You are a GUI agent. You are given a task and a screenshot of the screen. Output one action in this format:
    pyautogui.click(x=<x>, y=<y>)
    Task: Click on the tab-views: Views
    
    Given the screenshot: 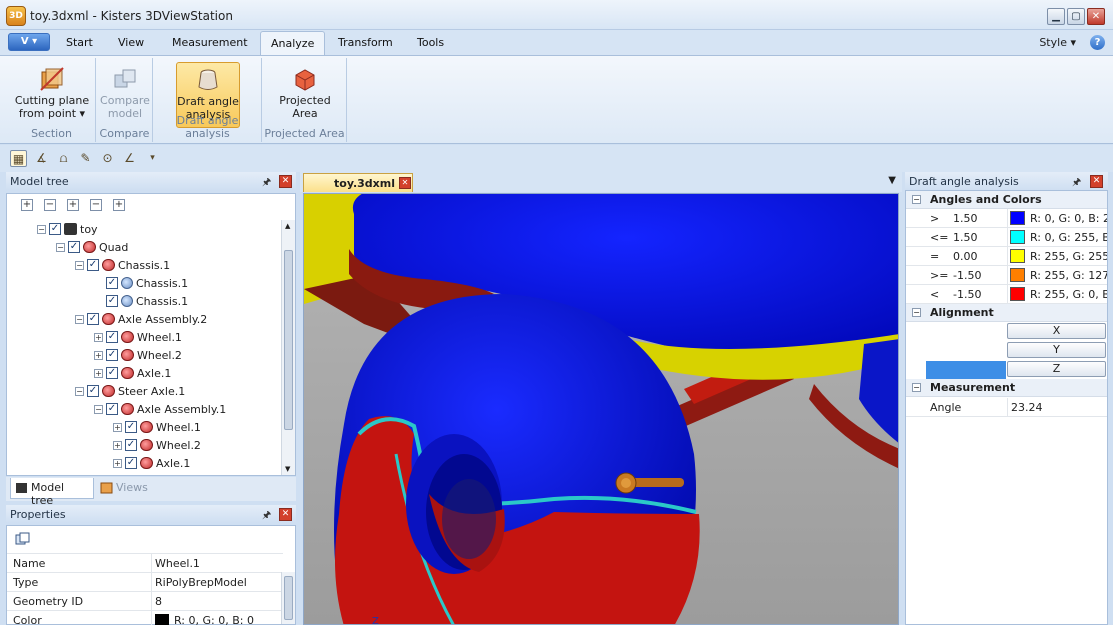 What is the action you would take?
    pyautogui.click(x=126, y=488)
    